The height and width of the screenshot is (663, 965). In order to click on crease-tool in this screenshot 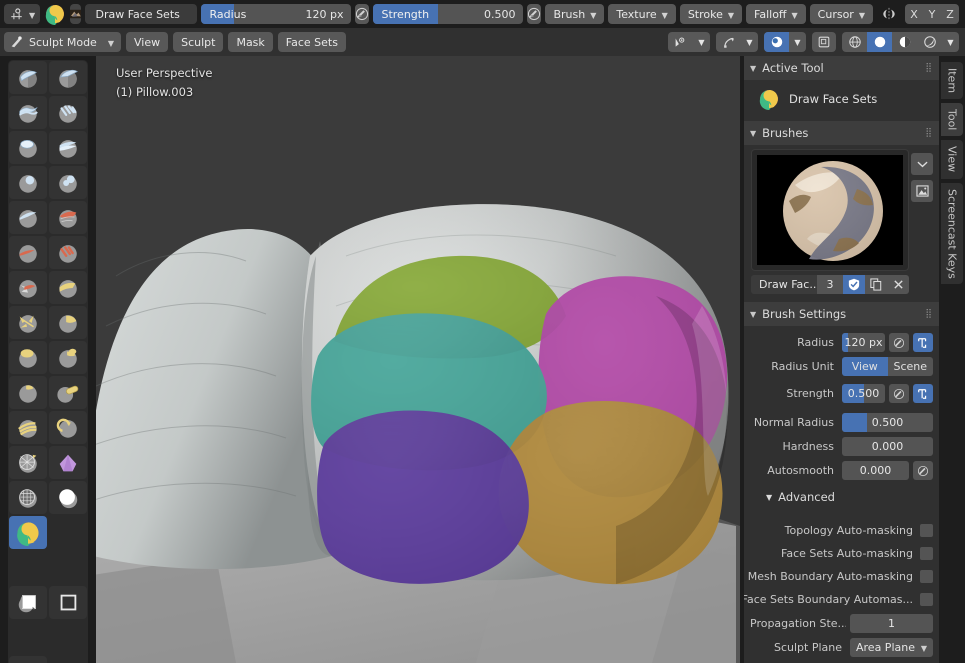, I will do `click(28, 217)`.